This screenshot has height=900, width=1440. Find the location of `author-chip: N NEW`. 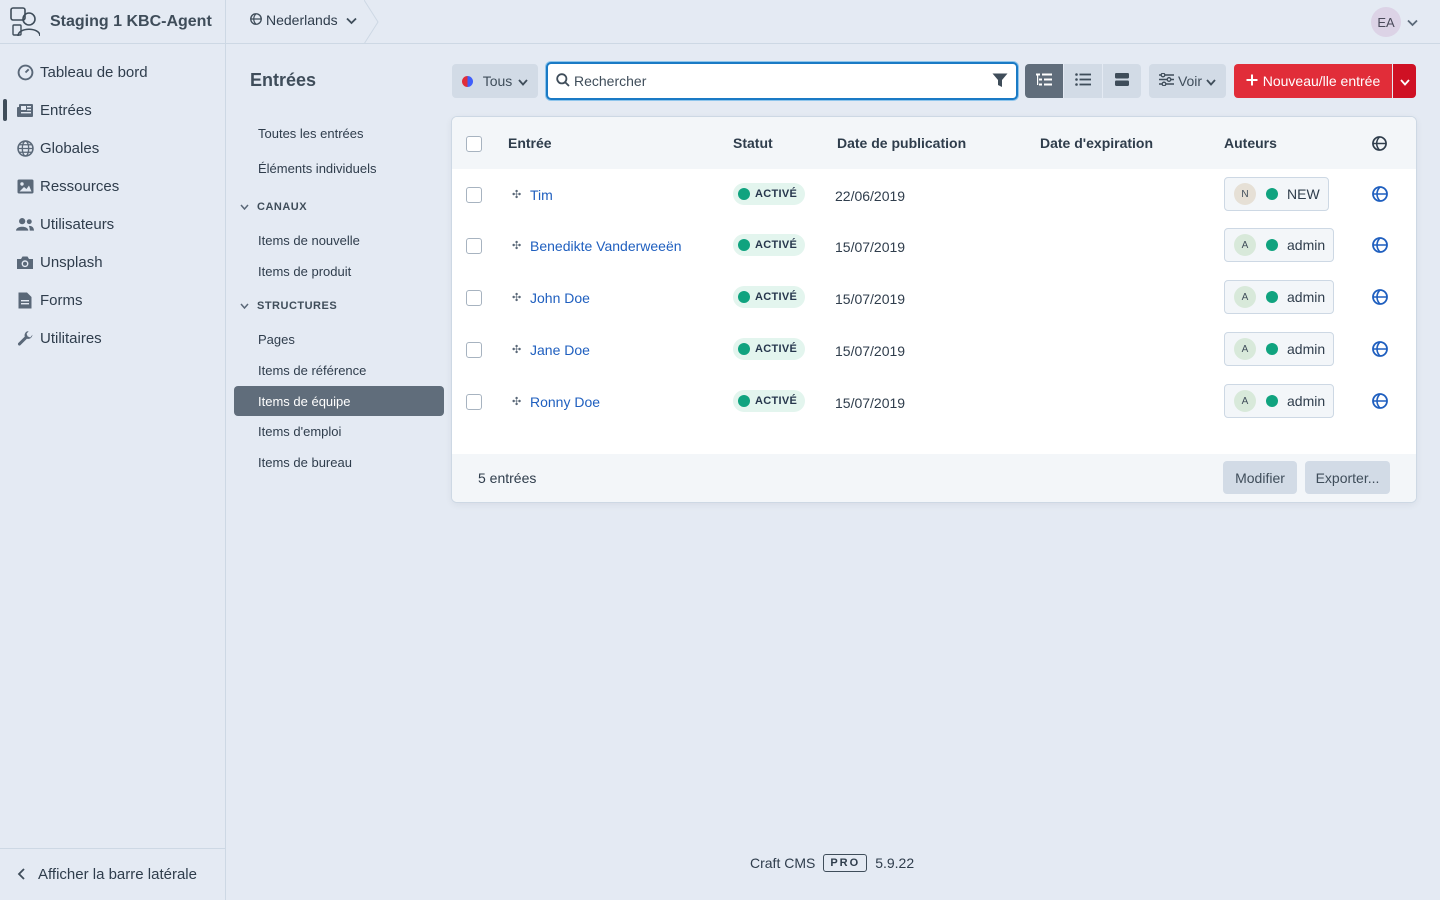

author-chip: N NEW is located at coordinates (1276, 194).